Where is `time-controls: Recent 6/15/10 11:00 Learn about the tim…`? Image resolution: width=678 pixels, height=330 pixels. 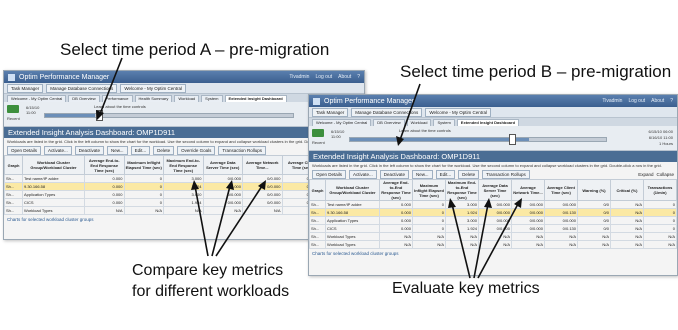 time-controls: Recent 6/15/10 11:00 Learn about the tim… is located at coordinates (493, 138).